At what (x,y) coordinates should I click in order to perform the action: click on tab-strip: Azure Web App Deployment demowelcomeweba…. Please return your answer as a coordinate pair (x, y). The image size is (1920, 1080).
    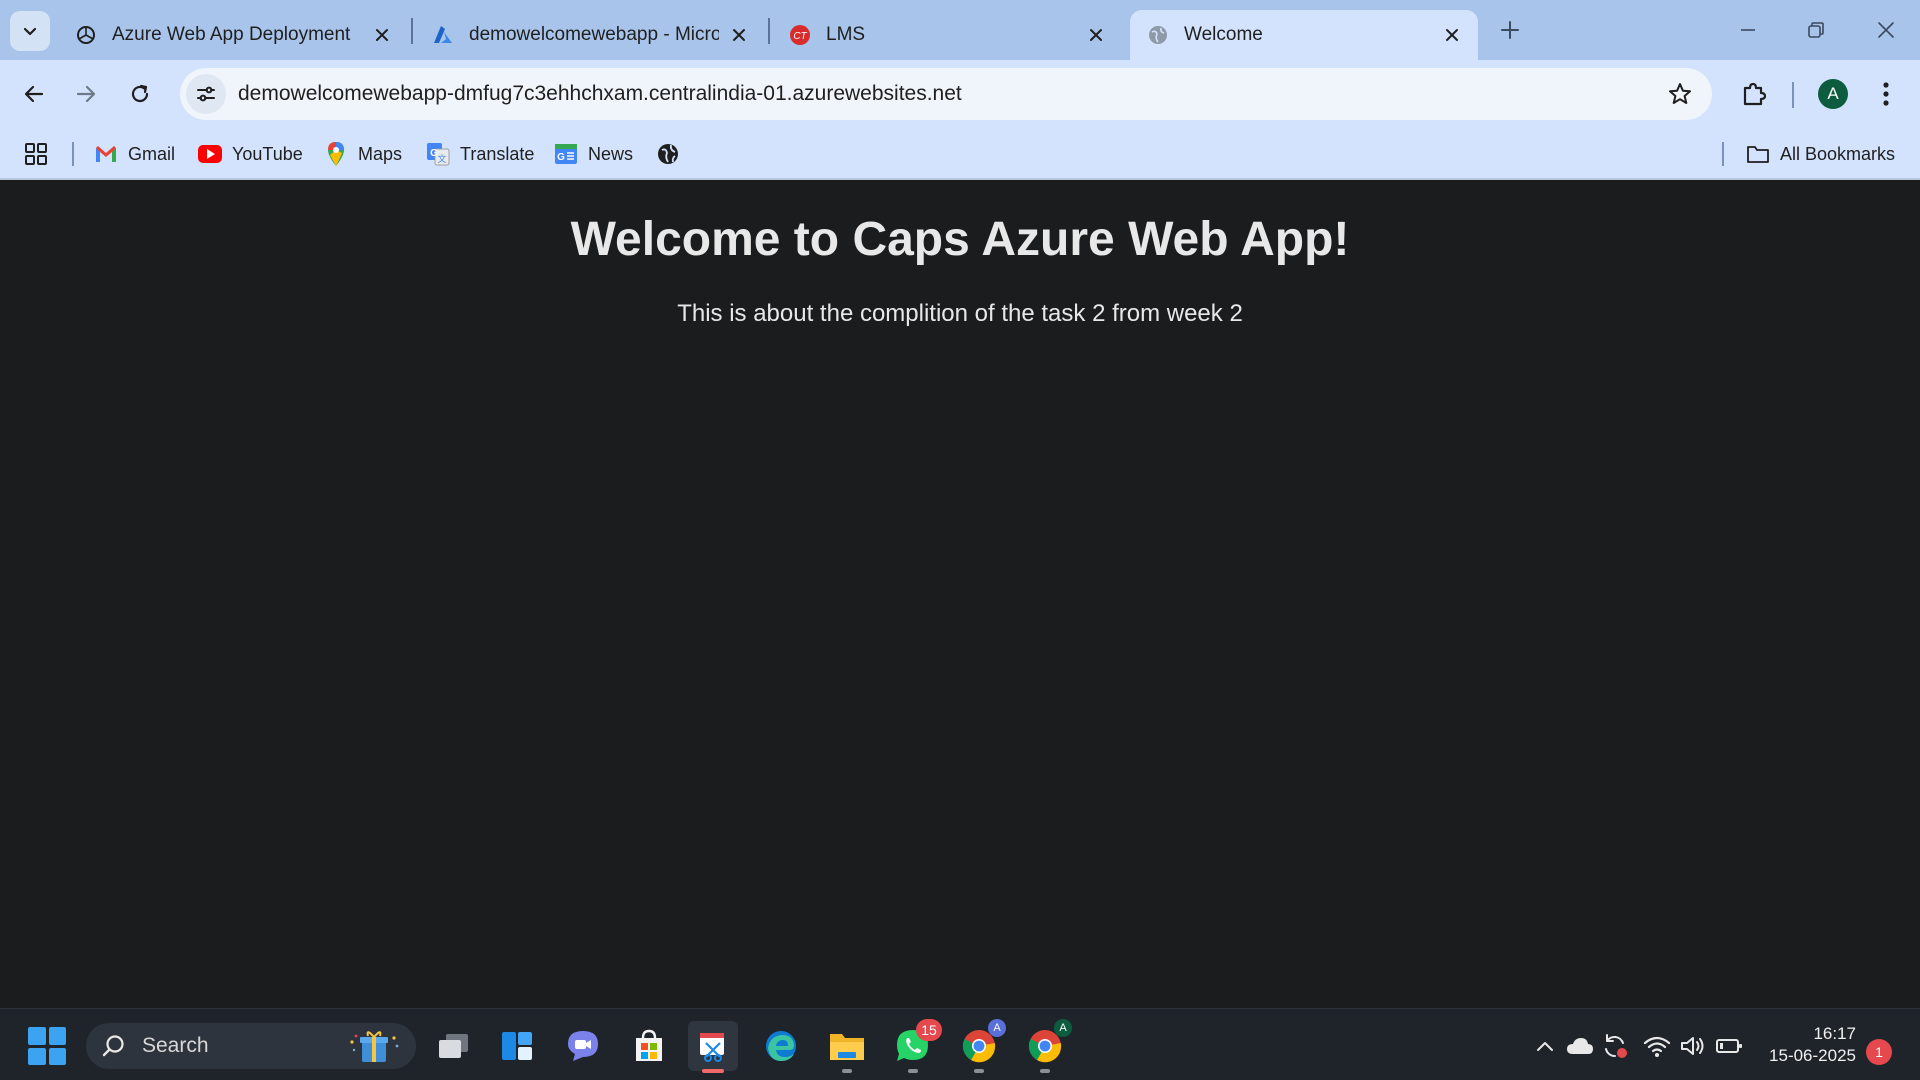
    Looking at the image, I should click on (960, 30).